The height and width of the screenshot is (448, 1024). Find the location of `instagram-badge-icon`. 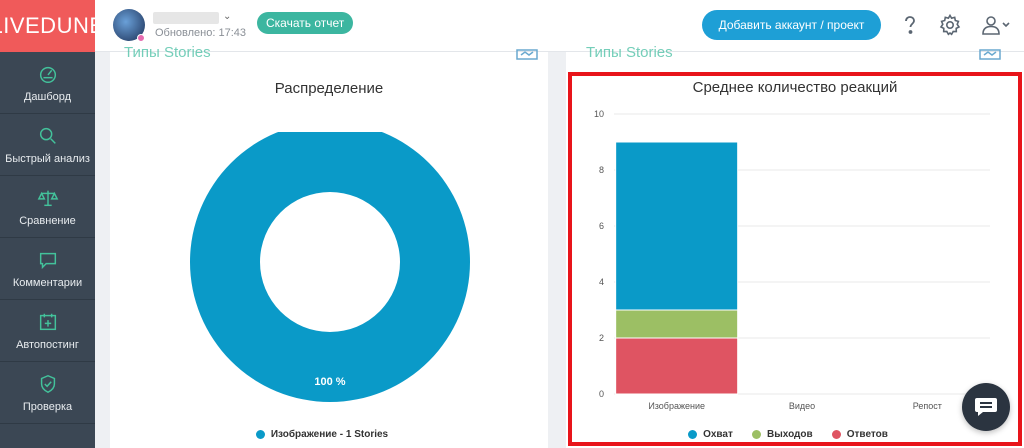

instagram-badge-icon is located at coordinates (141, 38).